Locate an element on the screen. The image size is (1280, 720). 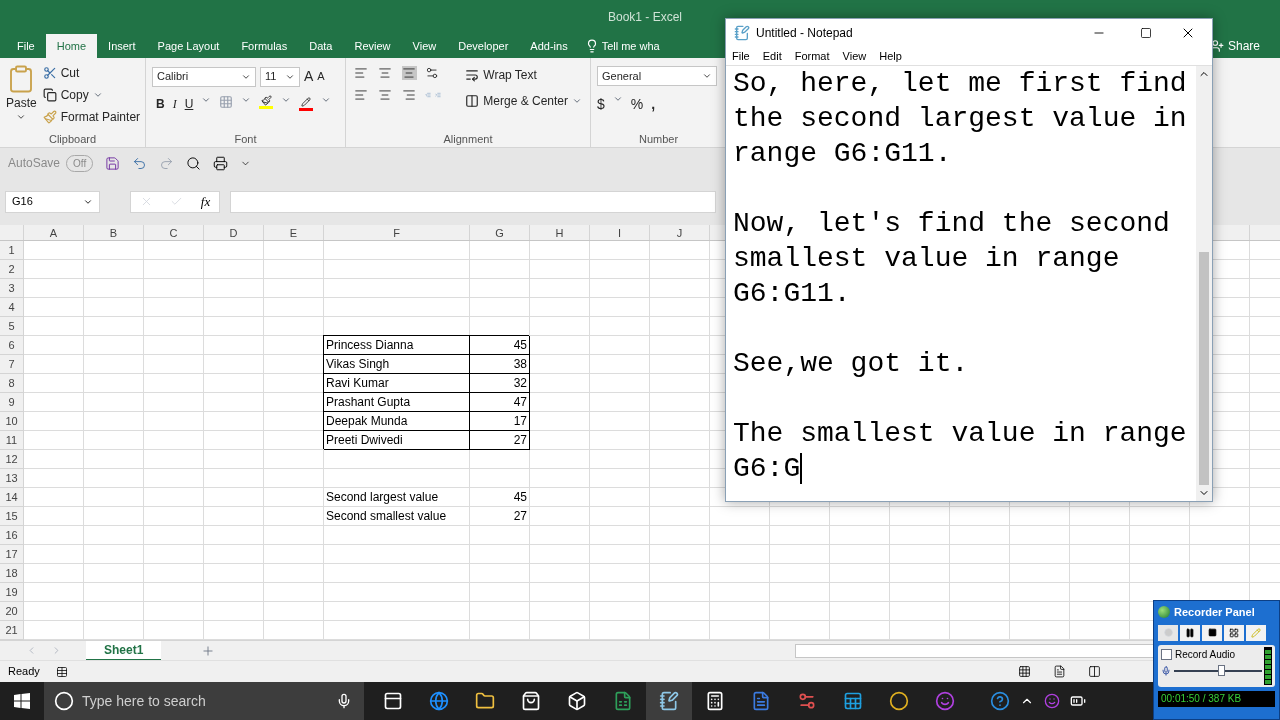
shrink-font-button: A is located at coordinates (321, 76).